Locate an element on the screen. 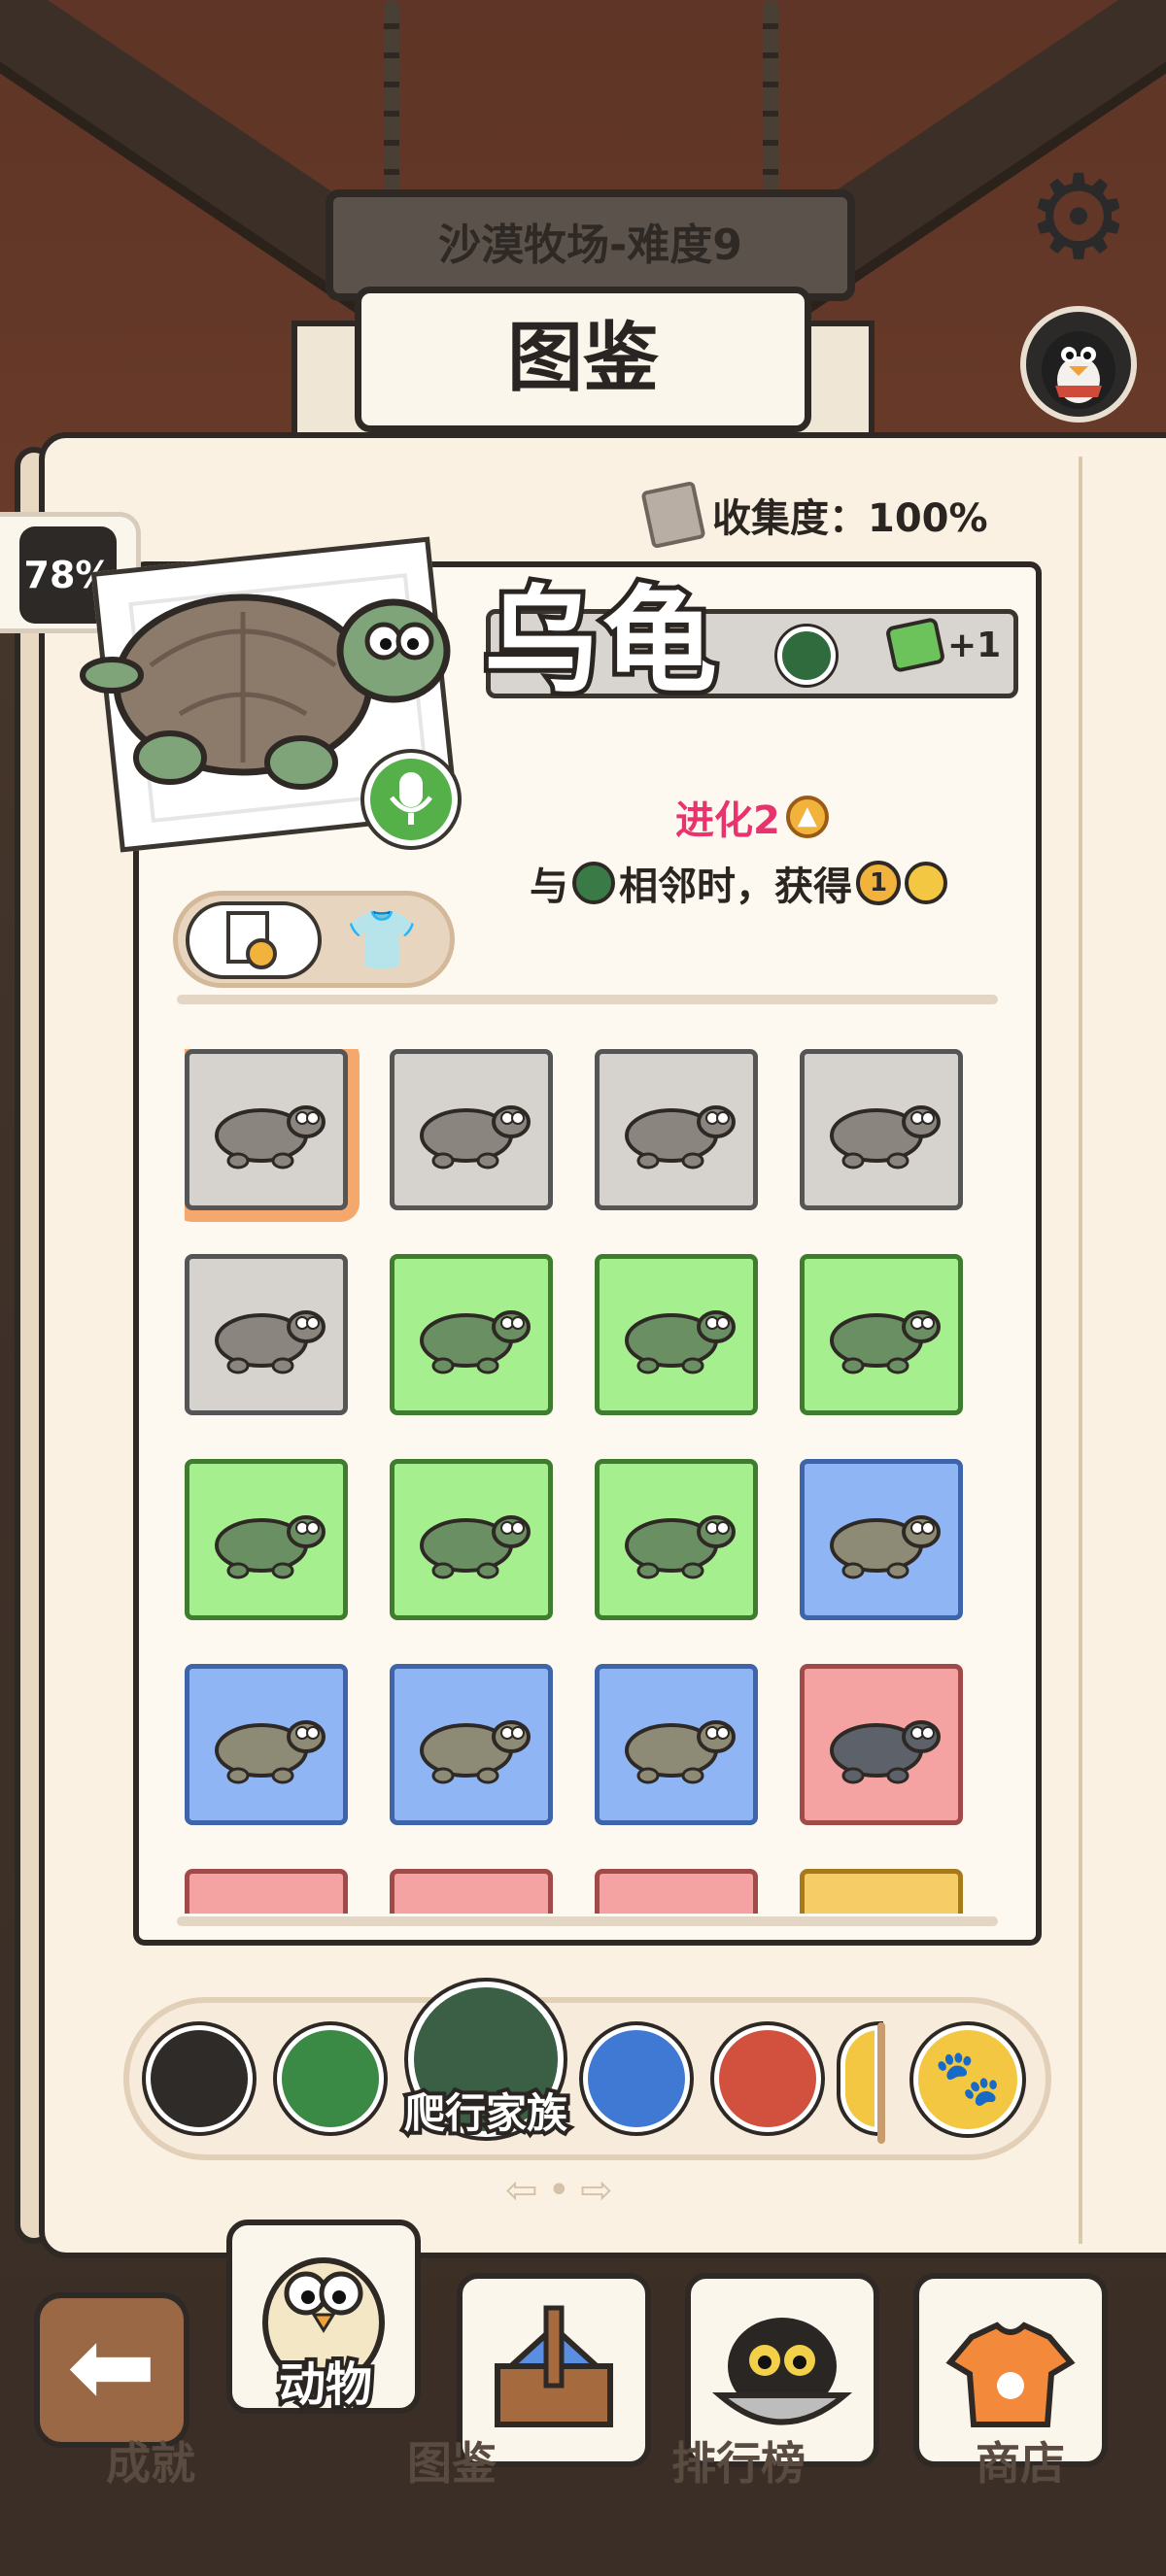 This screenshot has height=2576, width=1166. animal-cell-salamander is located at coordinates (881, 1539).